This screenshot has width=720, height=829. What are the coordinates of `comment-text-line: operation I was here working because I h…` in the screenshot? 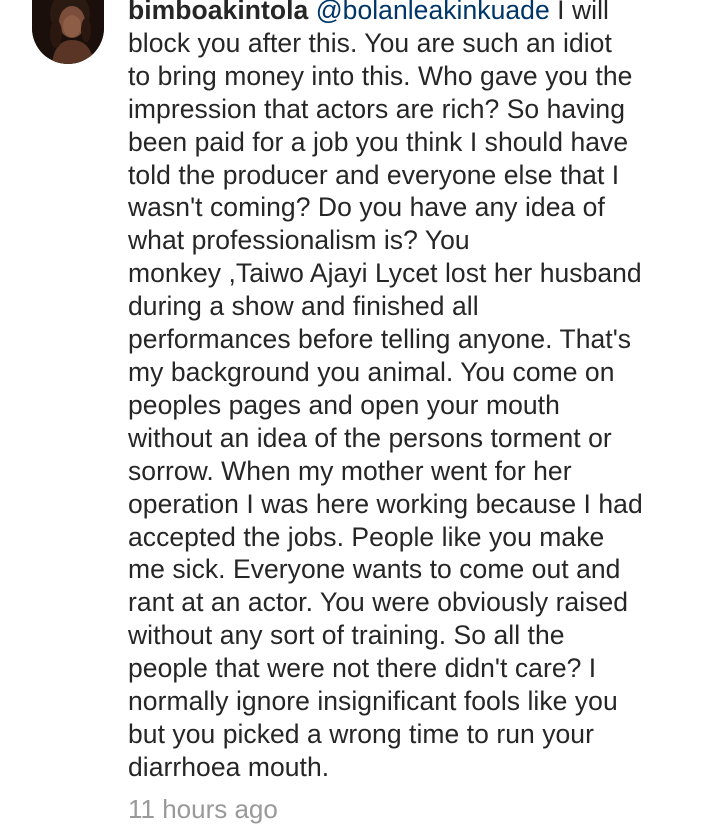 It's located at (385, 503).